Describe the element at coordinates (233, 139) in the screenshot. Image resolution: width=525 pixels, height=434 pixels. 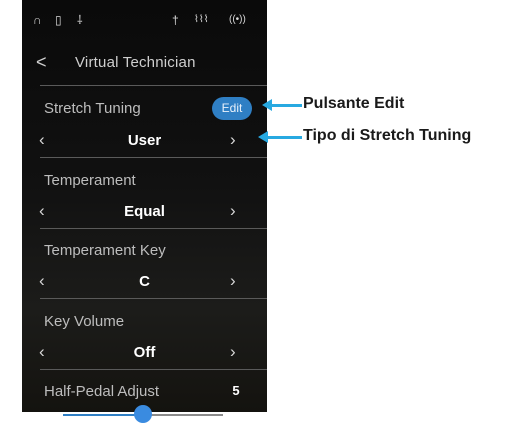
I see `stretch-tuning-next-button: ›` at that location.